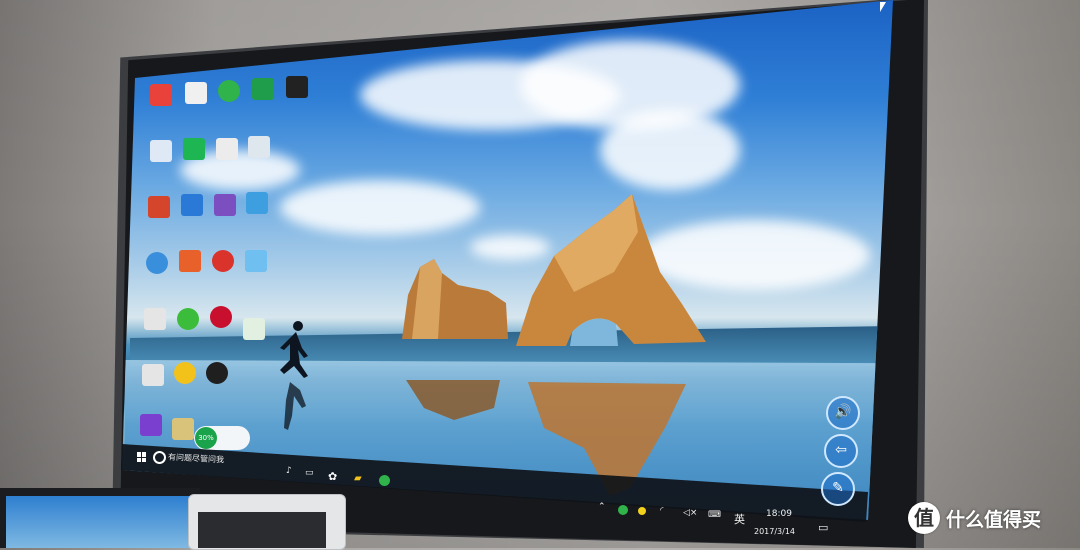  What do you see at coordinates (332, 476) in the screenshot?
I see `pinned-app-icon: ✿` at bounding box center [332, 476].